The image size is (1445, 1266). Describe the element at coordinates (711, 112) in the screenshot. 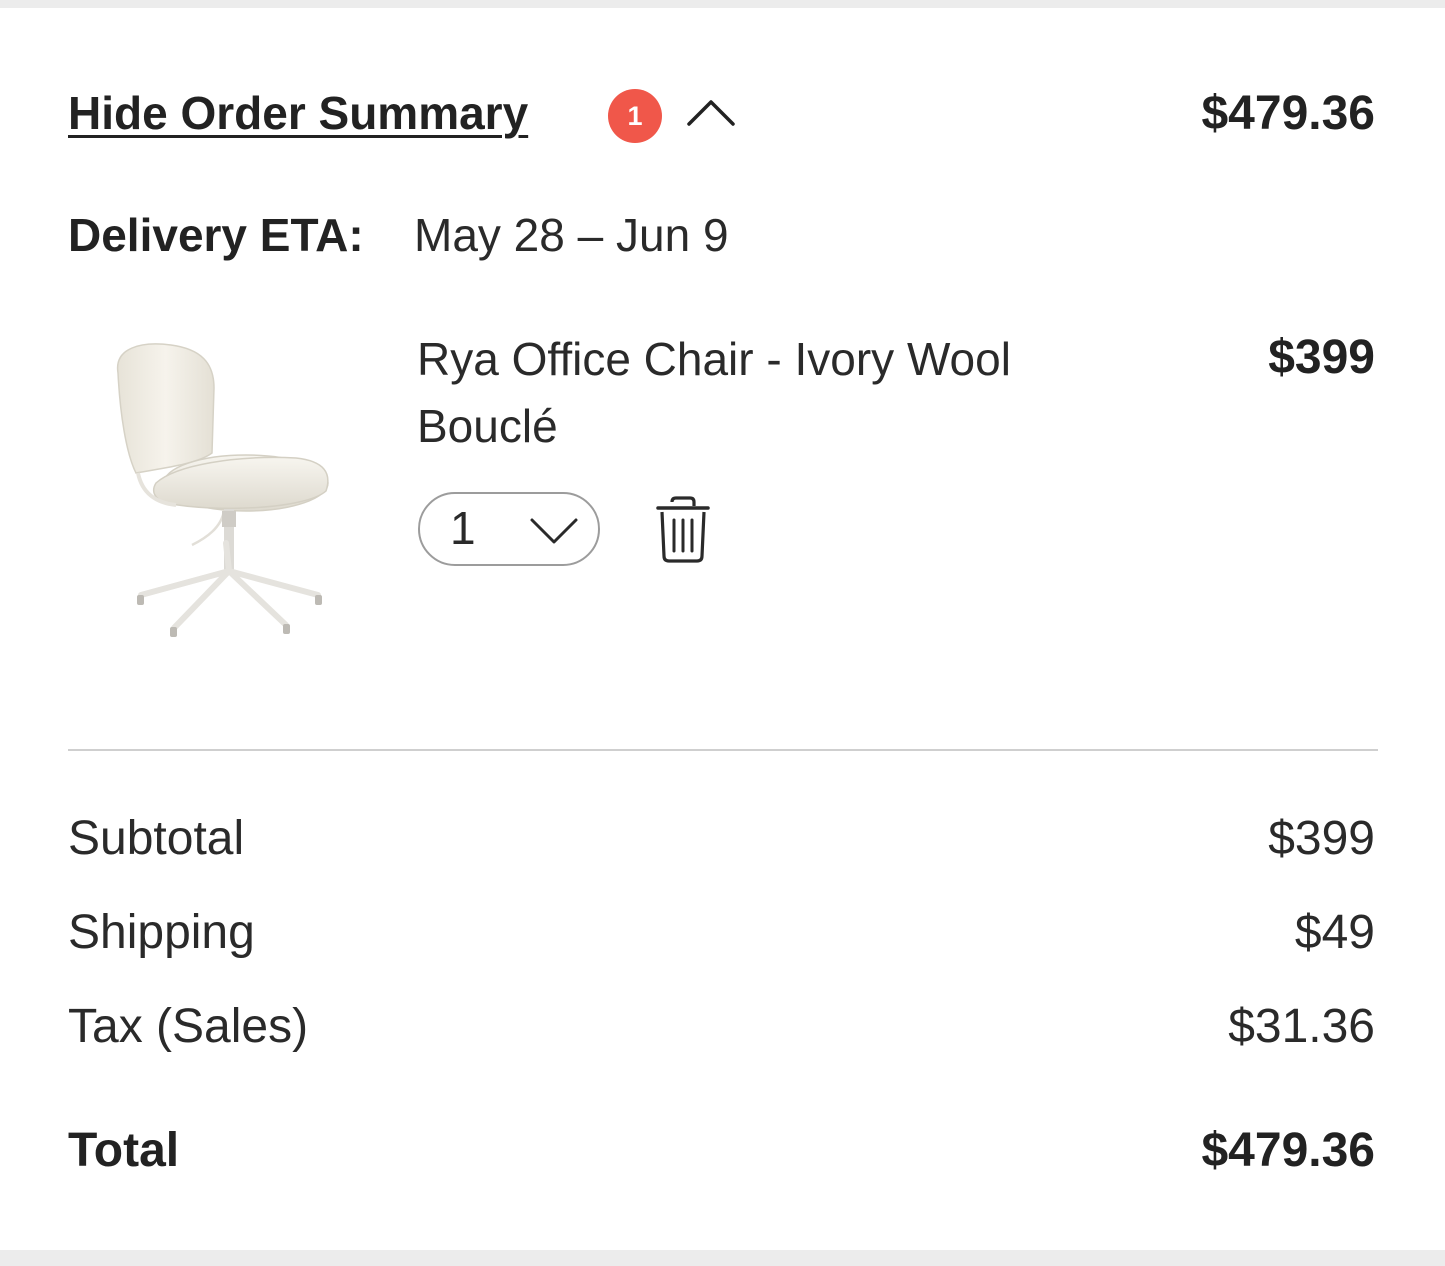

I see `chevron-up-icon` at that location.